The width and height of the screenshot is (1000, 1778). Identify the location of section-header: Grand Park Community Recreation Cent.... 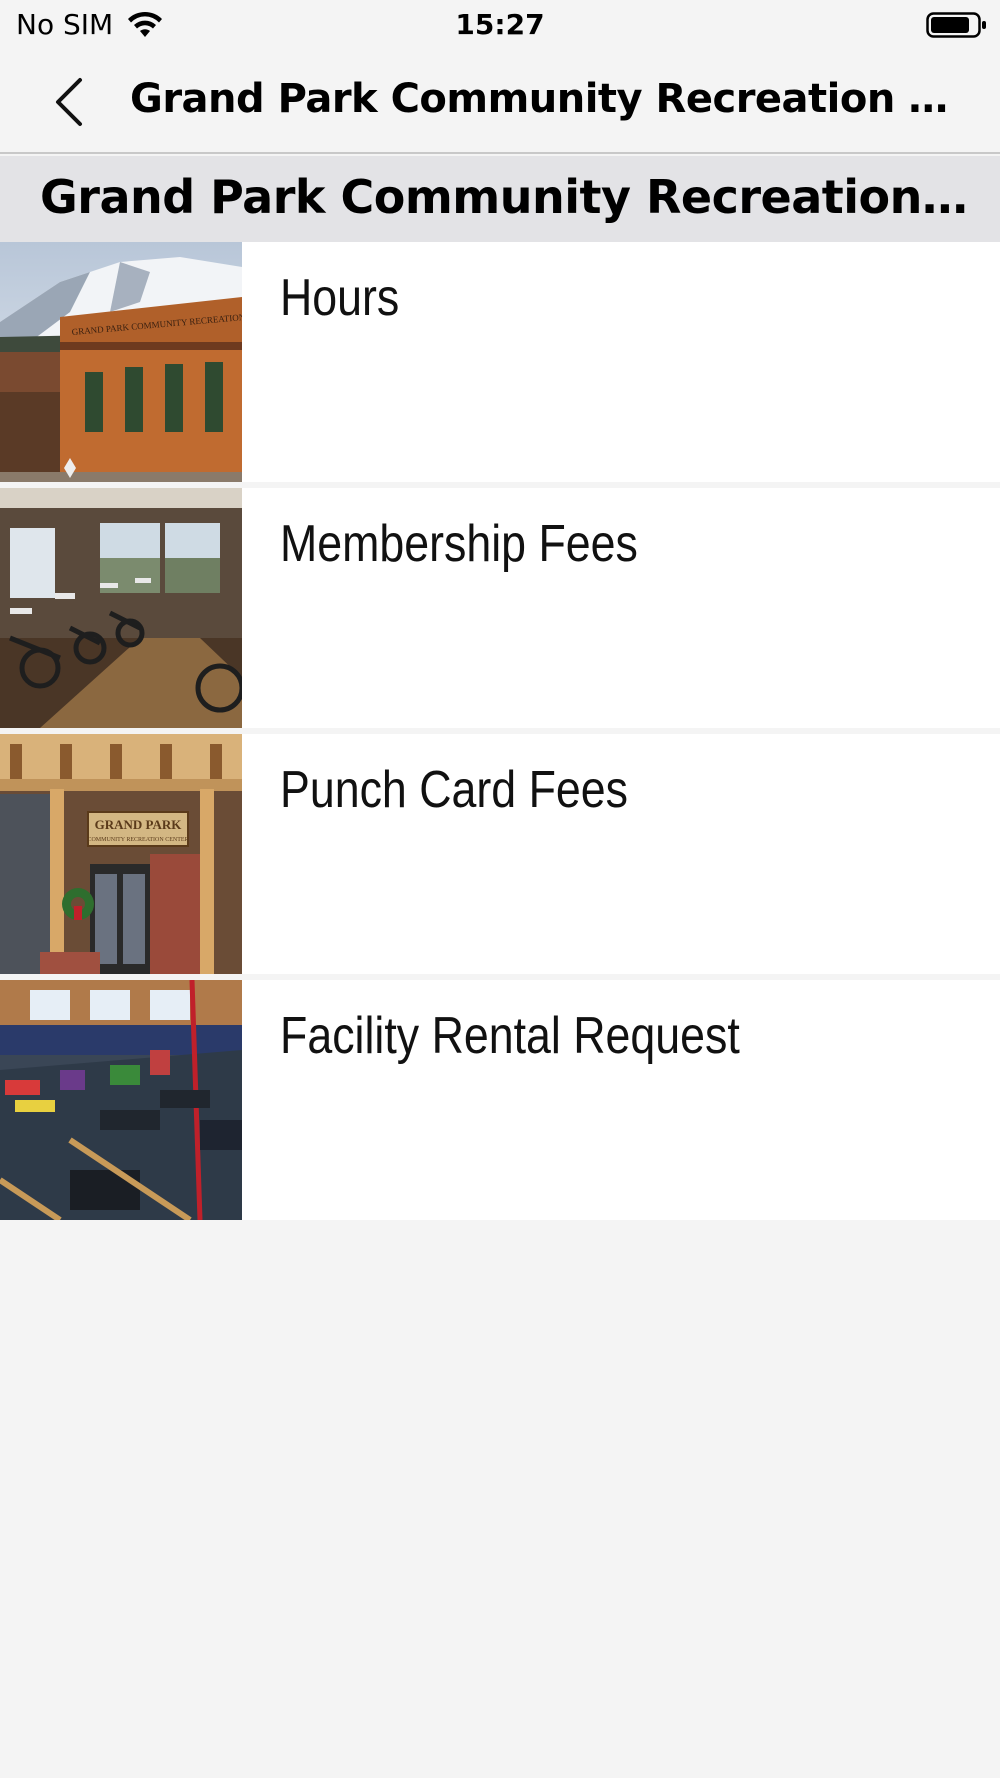
(500, 199).